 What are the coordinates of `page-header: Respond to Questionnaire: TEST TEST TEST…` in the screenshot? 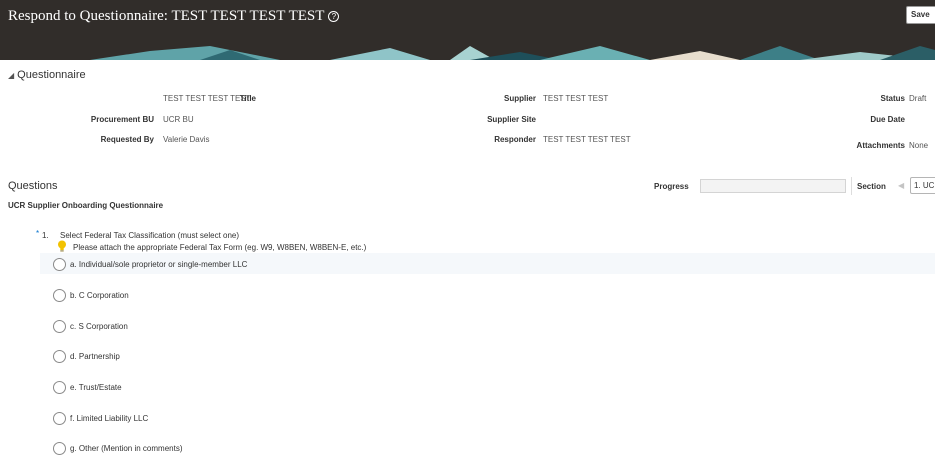 It's located at (467, 30).